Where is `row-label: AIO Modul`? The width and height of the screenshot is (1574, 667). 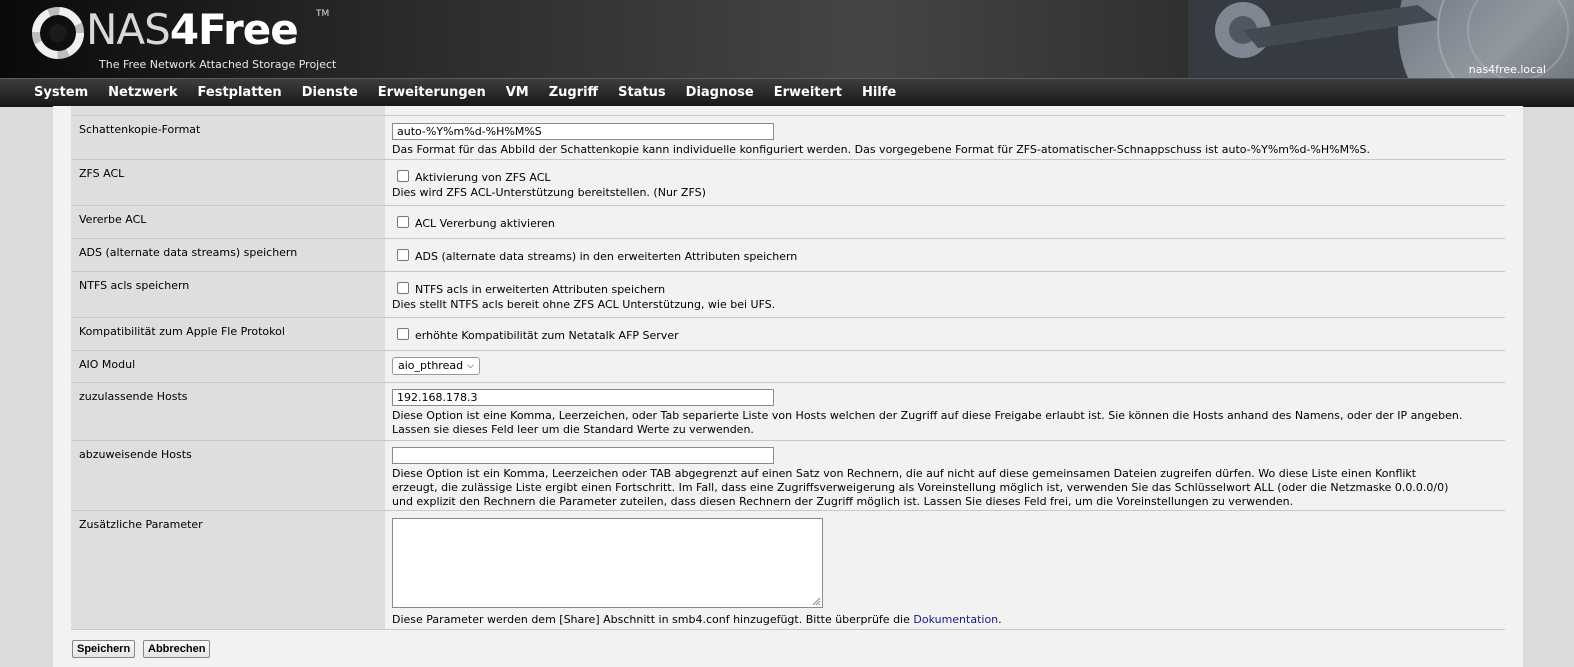
row-label: AIO Modul is located at coordinates (228, 367).